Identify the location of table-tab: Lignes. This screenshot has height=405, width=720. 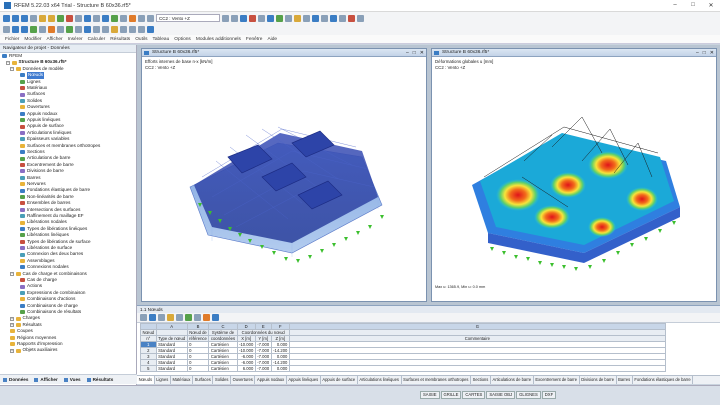
(163, 380).